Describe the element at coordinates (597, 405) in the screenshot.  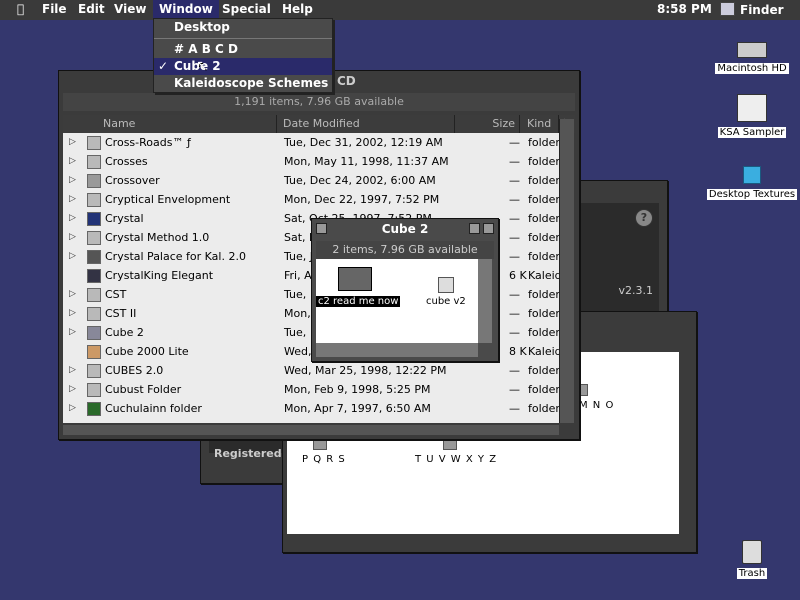
I see `scheme-label-mno: M N O` at that location.